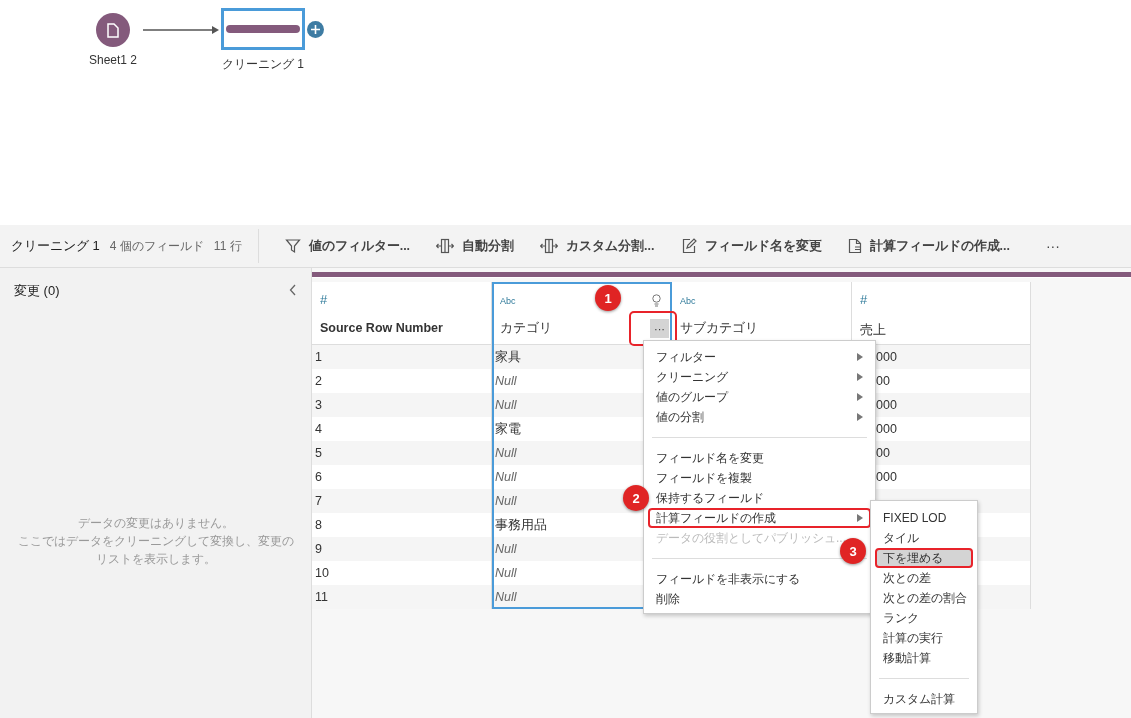 This screenshot has width=1131, height=718. Describe the element at coordinates (402, 597) in the screenshot. I see `table-cell: 11` at that location.